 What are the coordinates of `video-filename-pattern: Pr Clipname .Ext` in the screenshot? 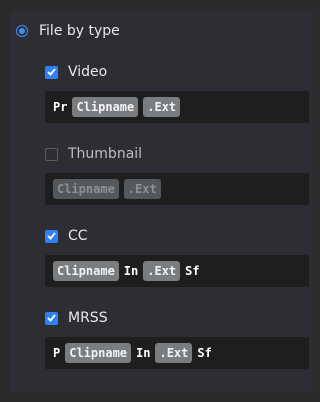 It's located at (177, 107).